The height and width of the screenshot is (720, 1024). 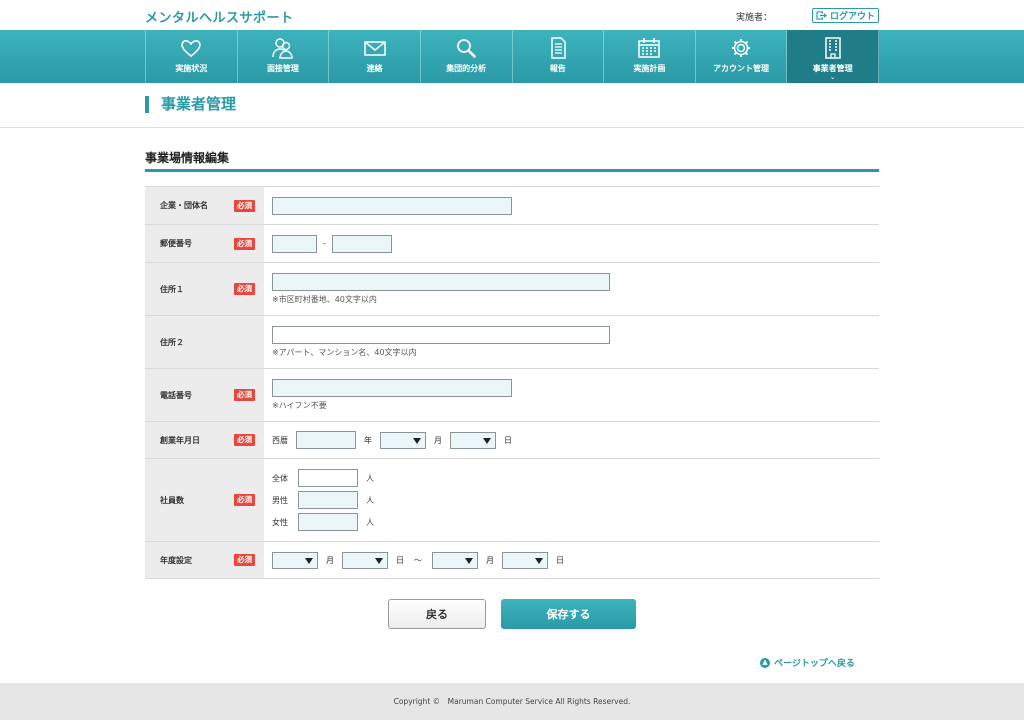 I want to click on form-row-company: 企業・団体名 必須, so click(x=512, y=206).